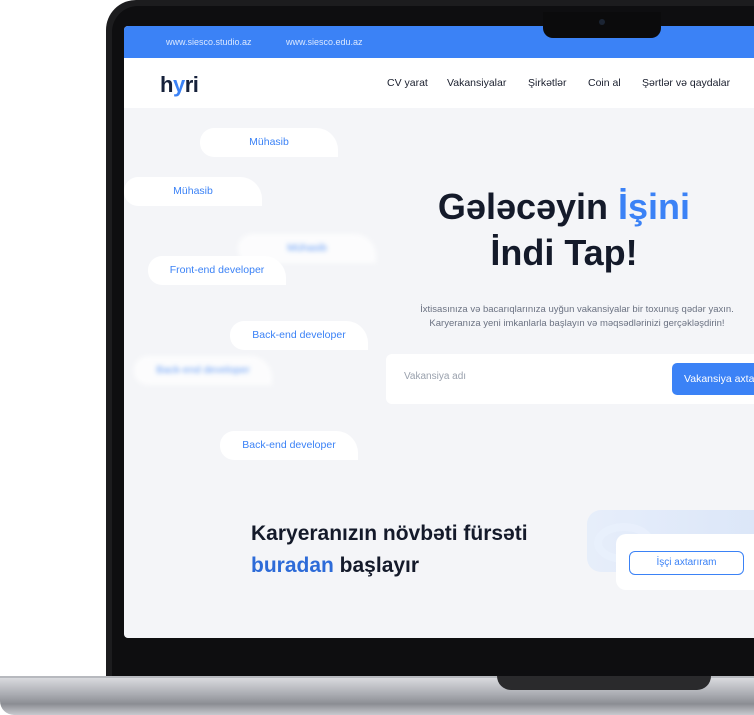 The image size is (754, 715). Describe the element at coordinates (654, 206) in the screenshot. I see `hero-title-accent: İşini` at that location.